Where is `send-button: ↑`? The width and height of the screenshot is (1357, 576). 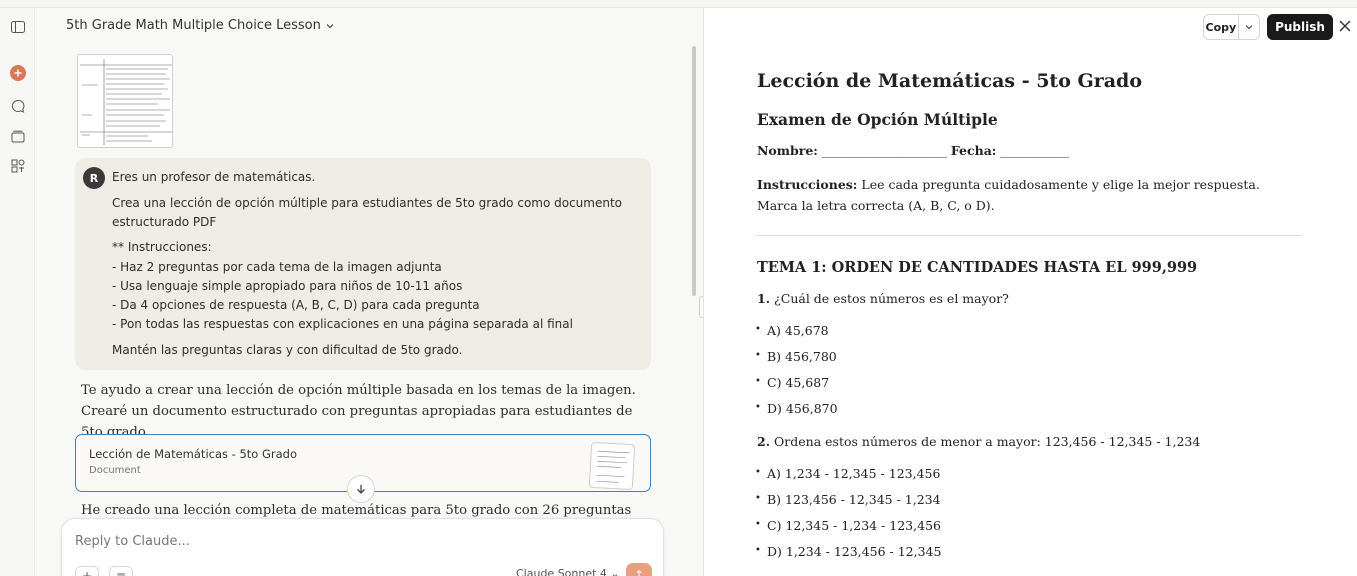
send-button: ↑ is located at coordinates (639, 569).